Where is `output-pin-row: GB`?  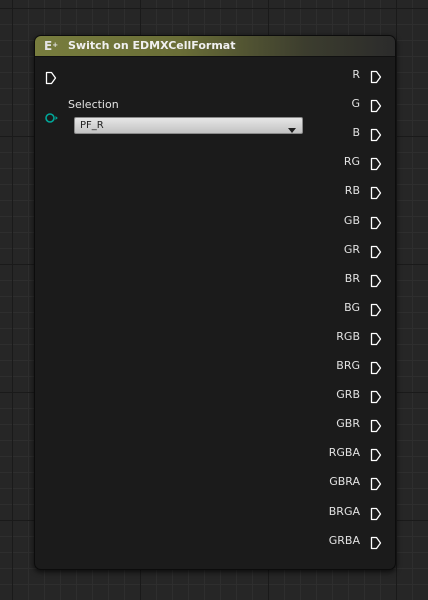 output-pin-row: GB is located at coordinates (335, 222).